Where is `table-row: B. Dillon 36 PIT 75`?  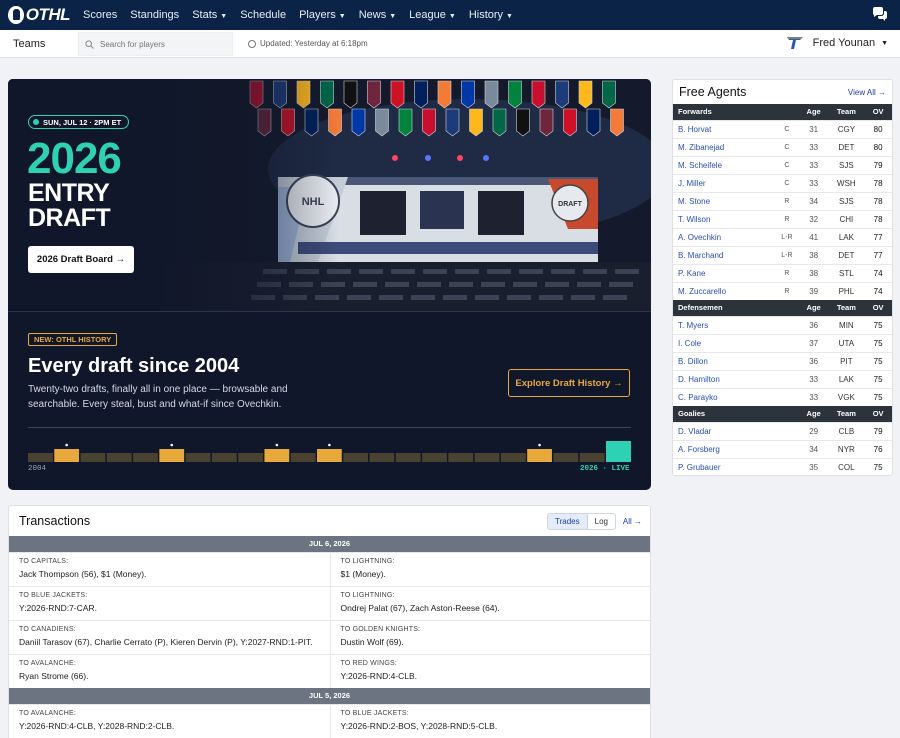
table-row: B. Dillon 36 PIT 75 is located at coordinates (782, 360).